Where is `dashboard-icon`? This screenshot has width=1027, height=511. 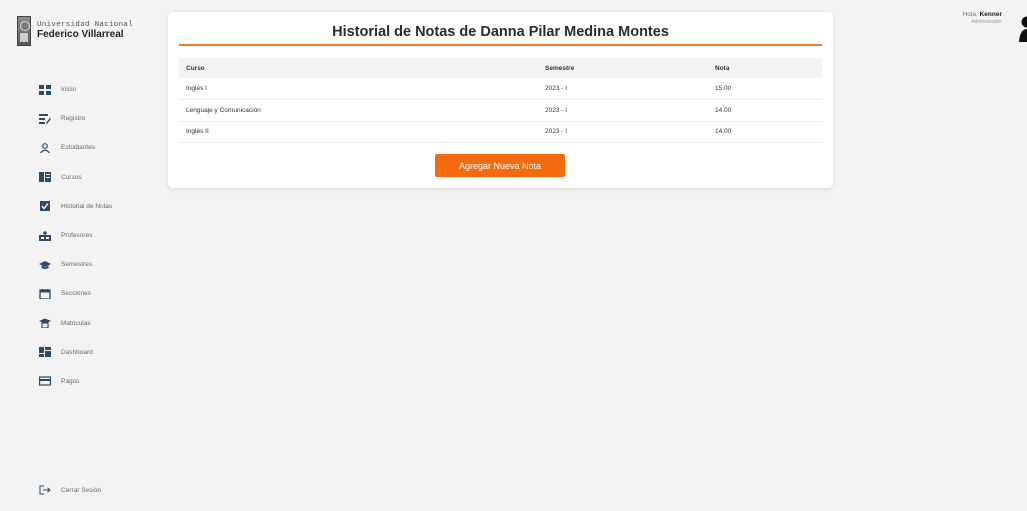
dashboard-icon is located at coordinates (45, 352).